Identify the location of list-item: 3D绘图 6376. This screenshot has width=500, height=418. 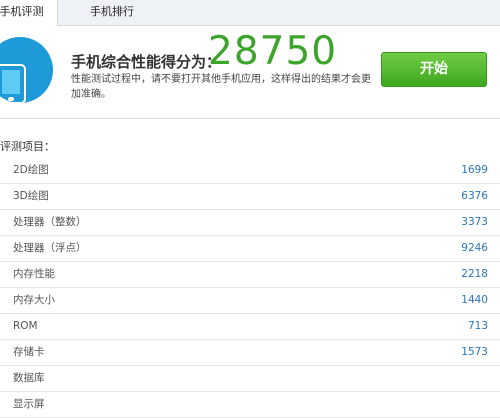
(250, 197).